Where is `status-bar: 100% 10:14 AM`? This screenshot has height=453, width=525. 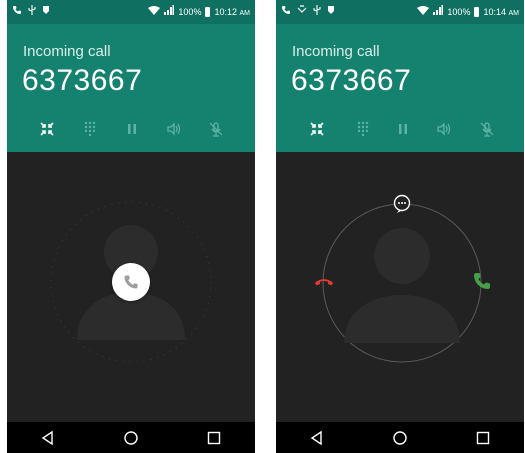 status-bar: 100% 10:14 AM is located at coordinates (400, 12).